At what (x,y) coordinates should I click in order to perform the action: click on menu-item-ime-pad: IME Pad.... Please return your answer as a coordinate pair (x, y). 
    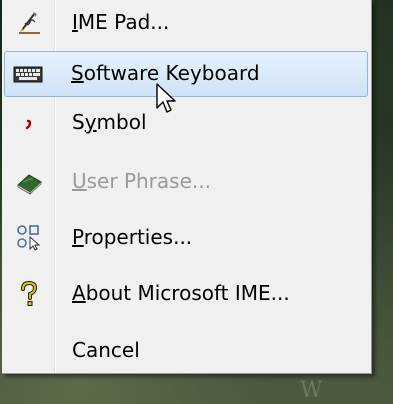
    Looking at the image, I should click on (186, 23).